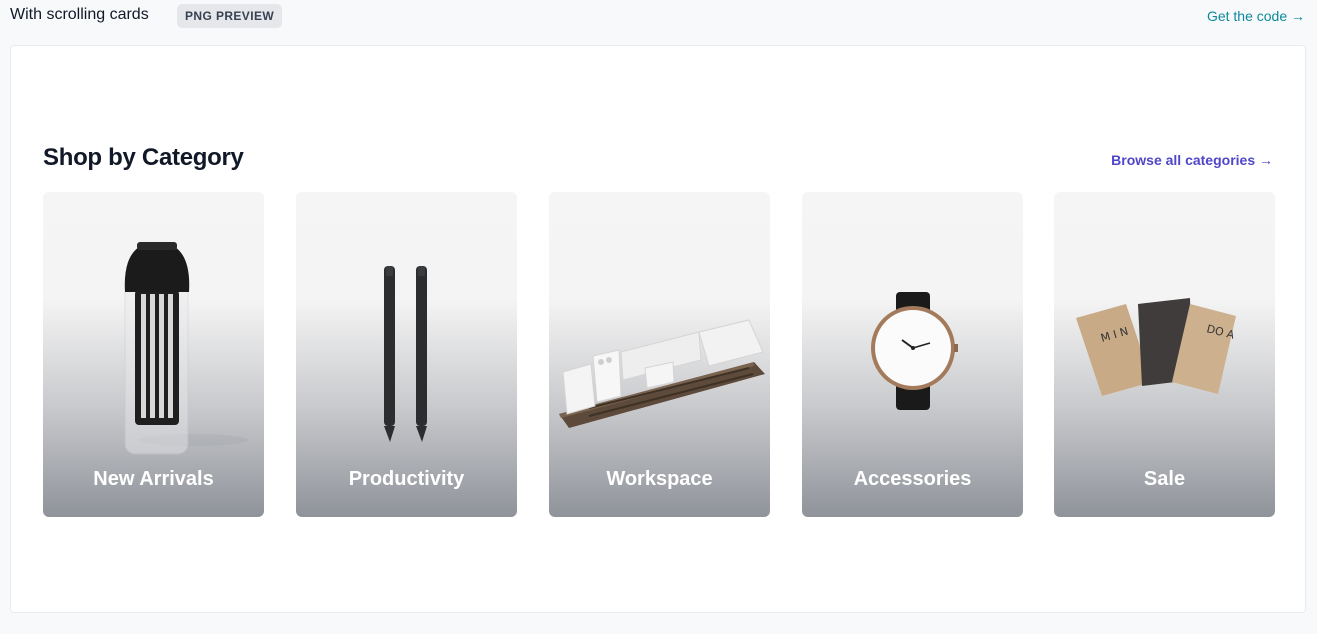 Image resolution: width=1317 pixels, height=634 pixels. Describe the element at coordinates (406, 354) in the screenshot. I see `category-card-productivity: Productivity` at that location.